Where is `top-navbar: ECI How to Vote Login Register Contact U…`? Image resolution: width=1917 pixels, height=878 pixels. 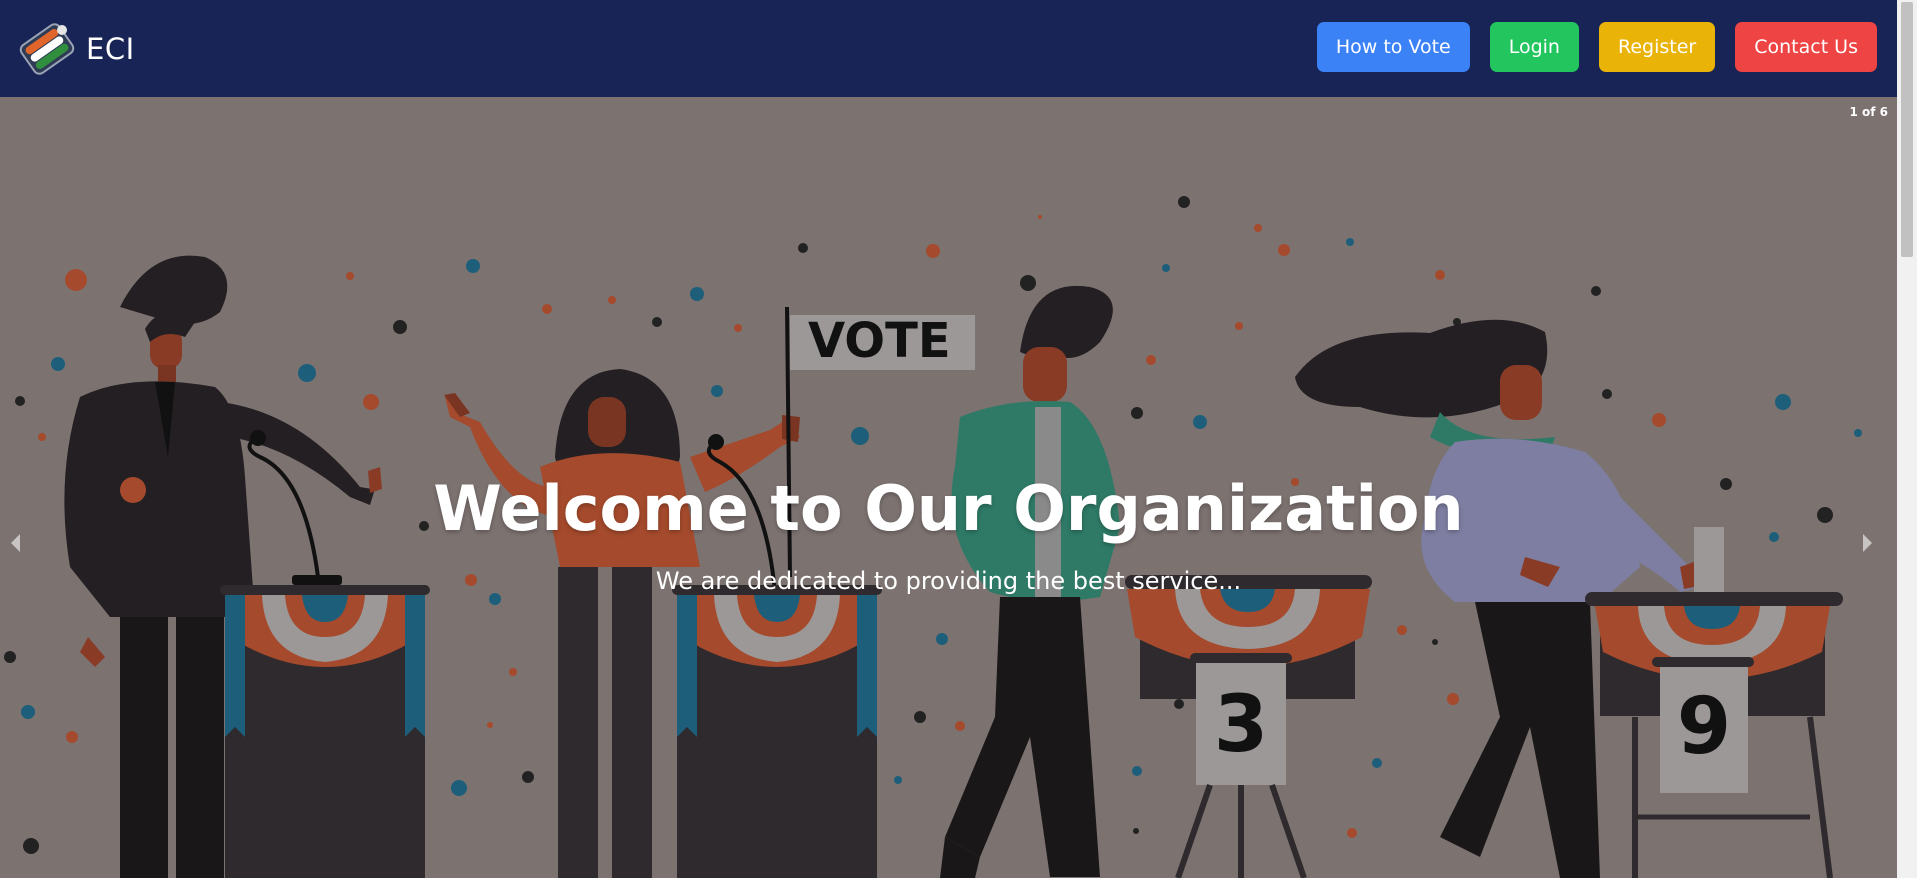
top-navbar: ECI How to Vote Login Register Contact U… is located at coordinates (948, 48).